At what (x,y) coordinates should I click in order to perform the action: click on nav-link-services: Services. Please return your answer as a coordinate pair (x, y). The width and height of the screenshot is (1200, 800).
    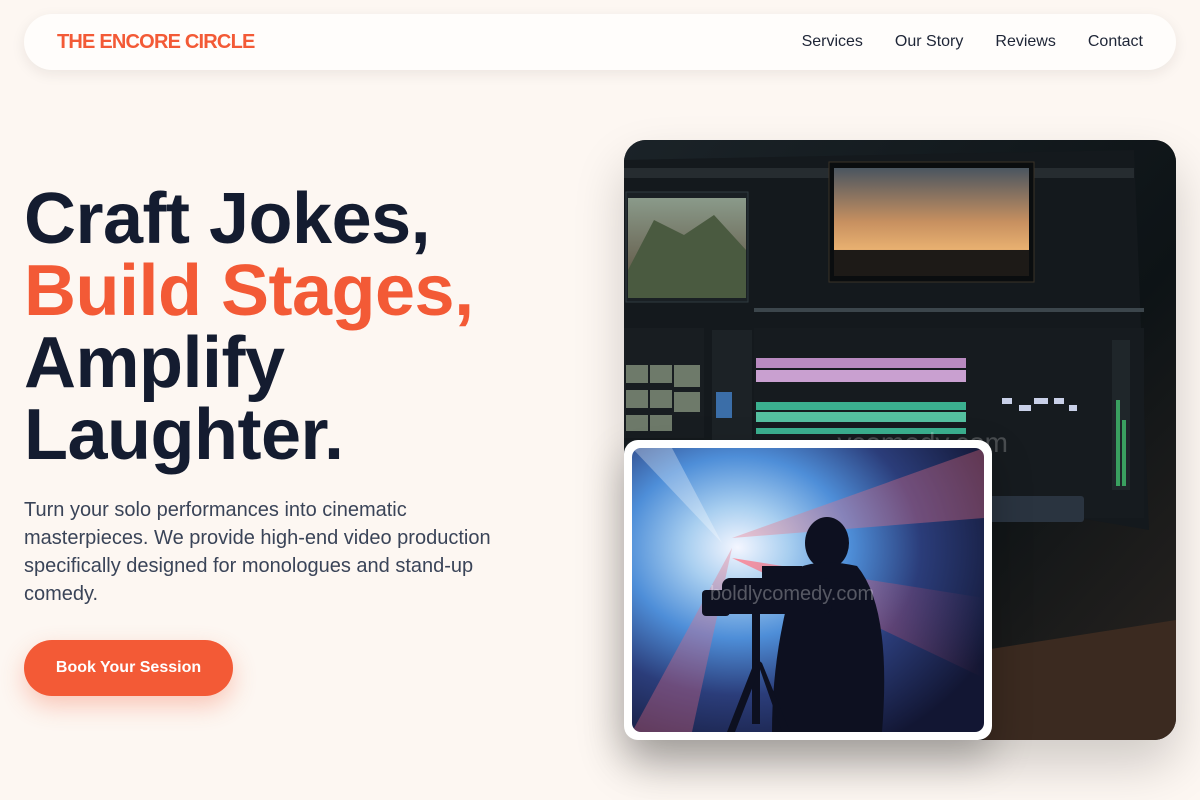
    Looking at the image, I should click on (832, 42).